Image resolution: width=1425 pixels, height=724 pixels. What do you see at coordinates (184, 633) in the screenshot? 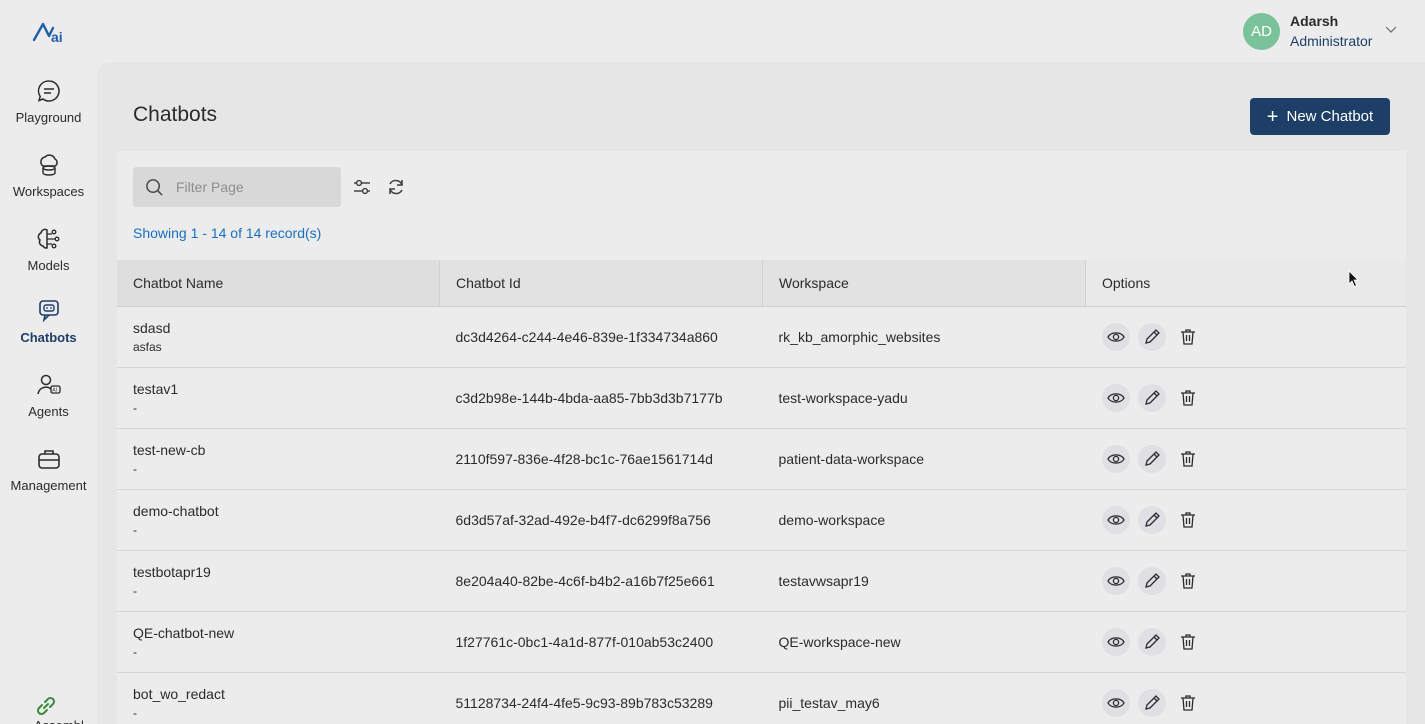
I see `chatbot-name: QE-chatbot-new` at bounding box center [184, 633].